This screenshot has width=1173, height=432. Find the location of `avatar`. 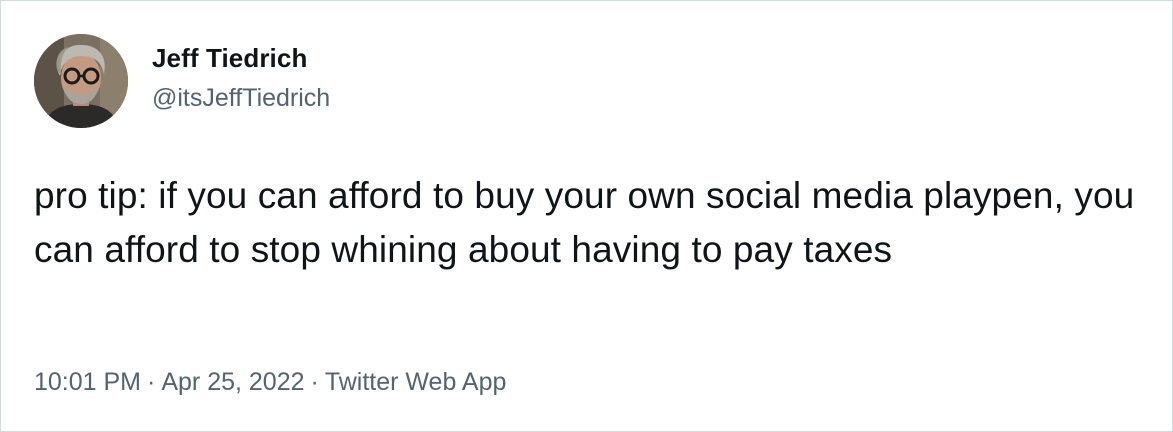

avatar is located at coordinates (81, 81).